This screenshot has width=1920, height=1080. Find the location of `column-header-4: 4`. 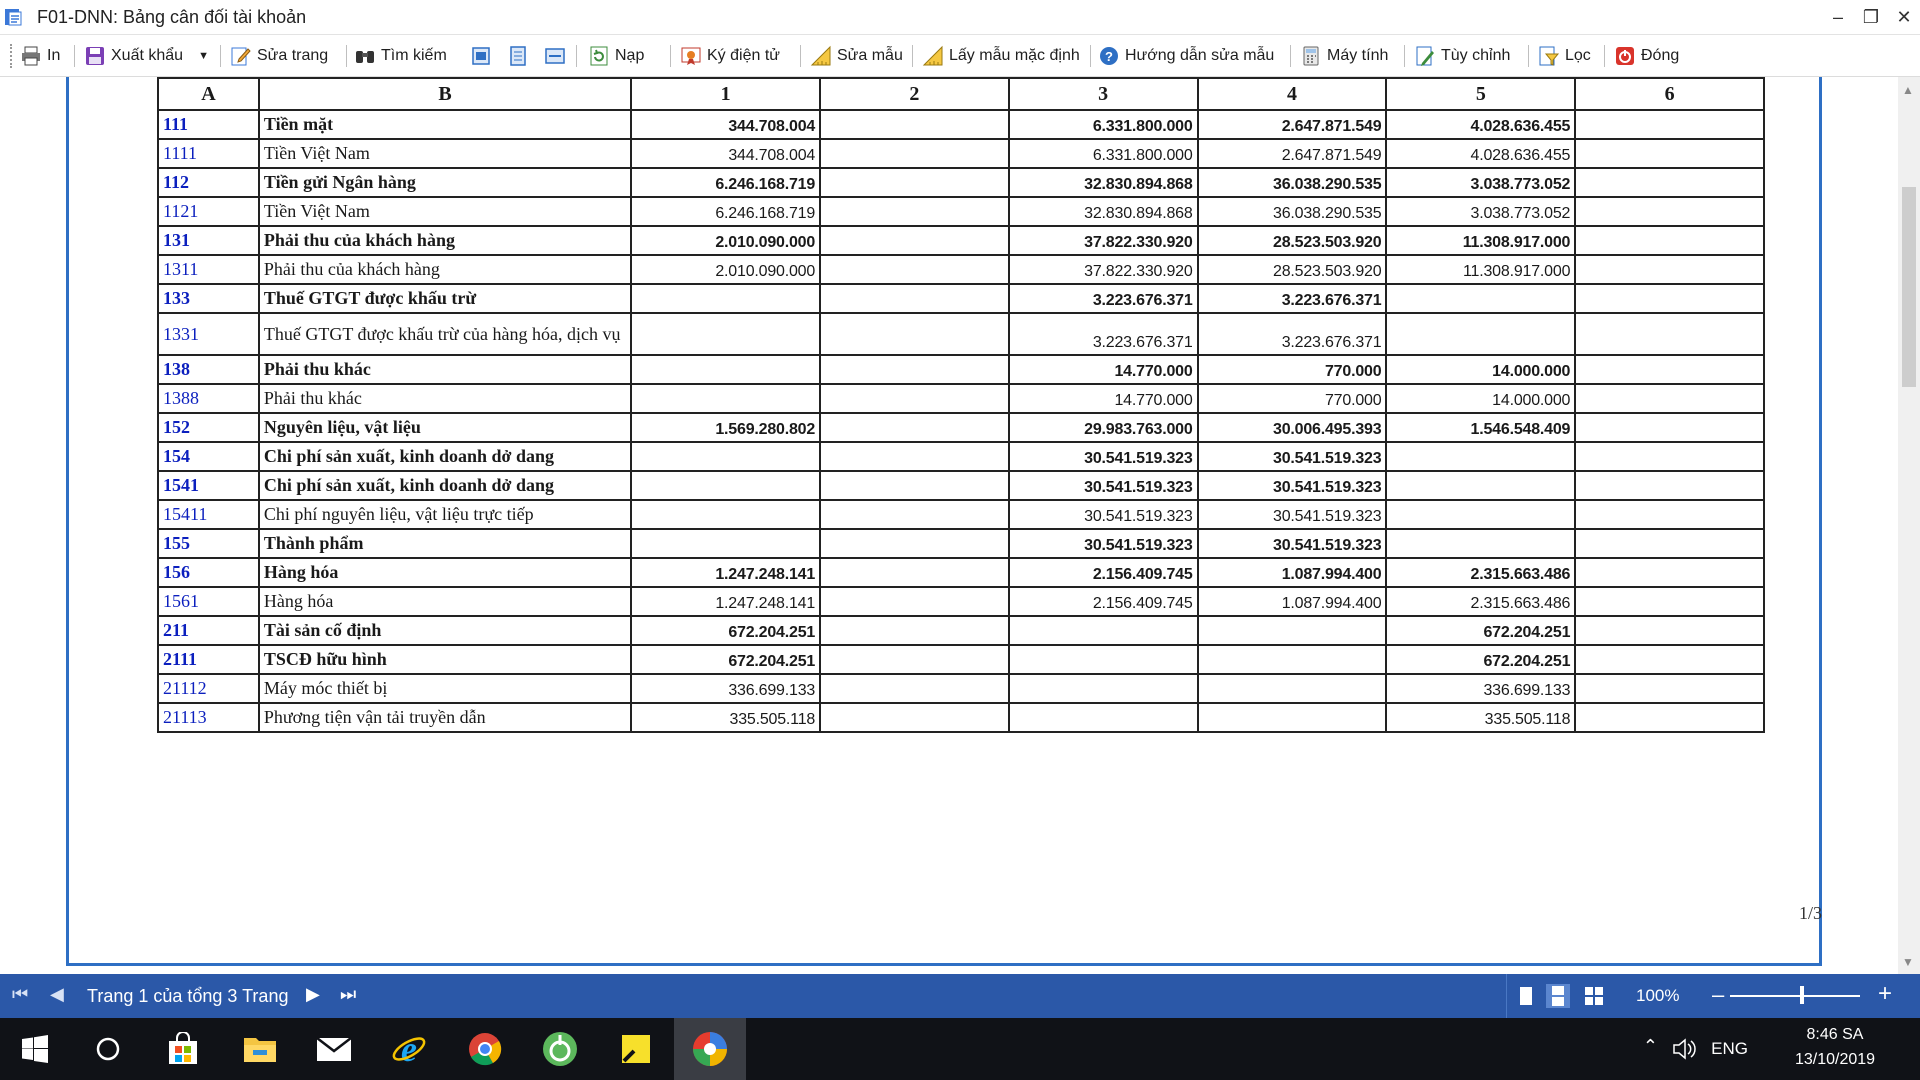

column-header-4: 4 is located at coordinates (1292, 94).